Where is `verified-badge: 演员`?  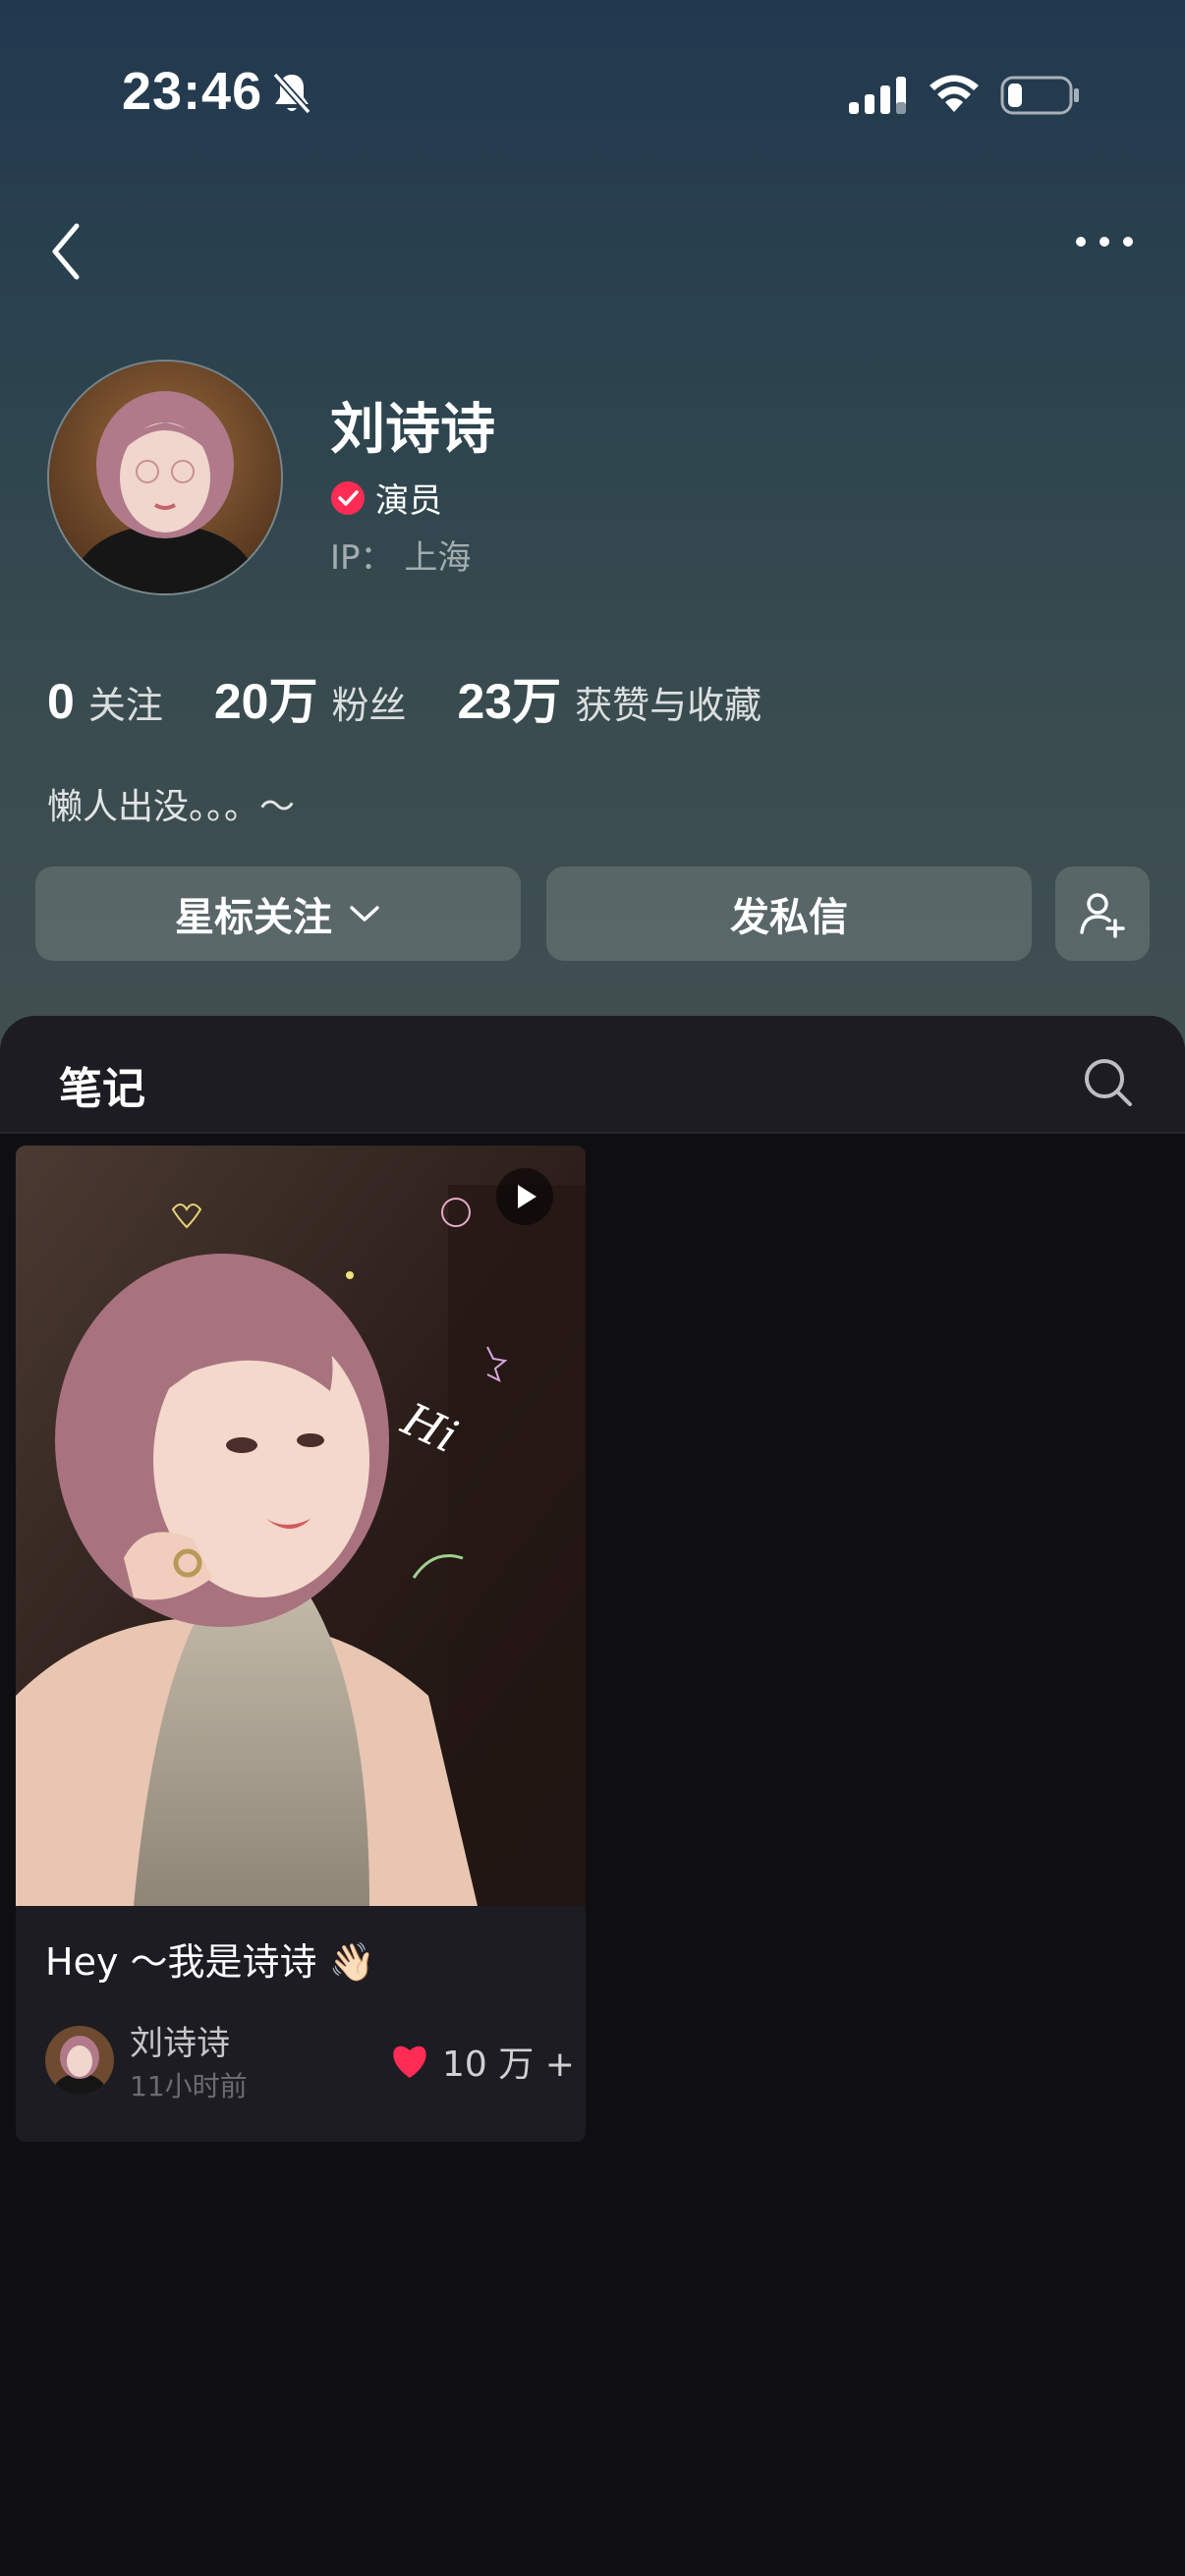
verified-badge: 演员 is located at coordinates (386, 498).